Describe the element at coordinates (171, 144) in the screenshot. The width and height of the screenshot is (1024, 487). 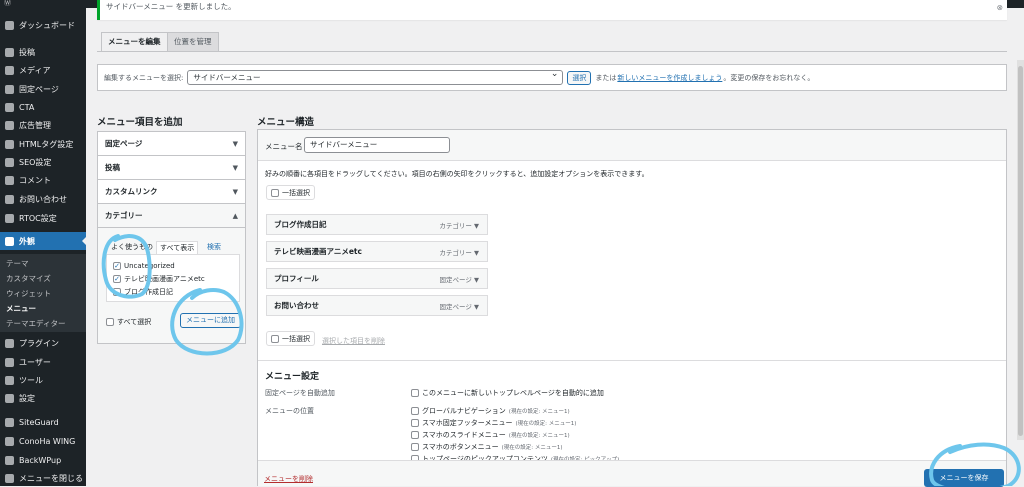
I see `accordion-pages: 固定ページ ▼` at that location.